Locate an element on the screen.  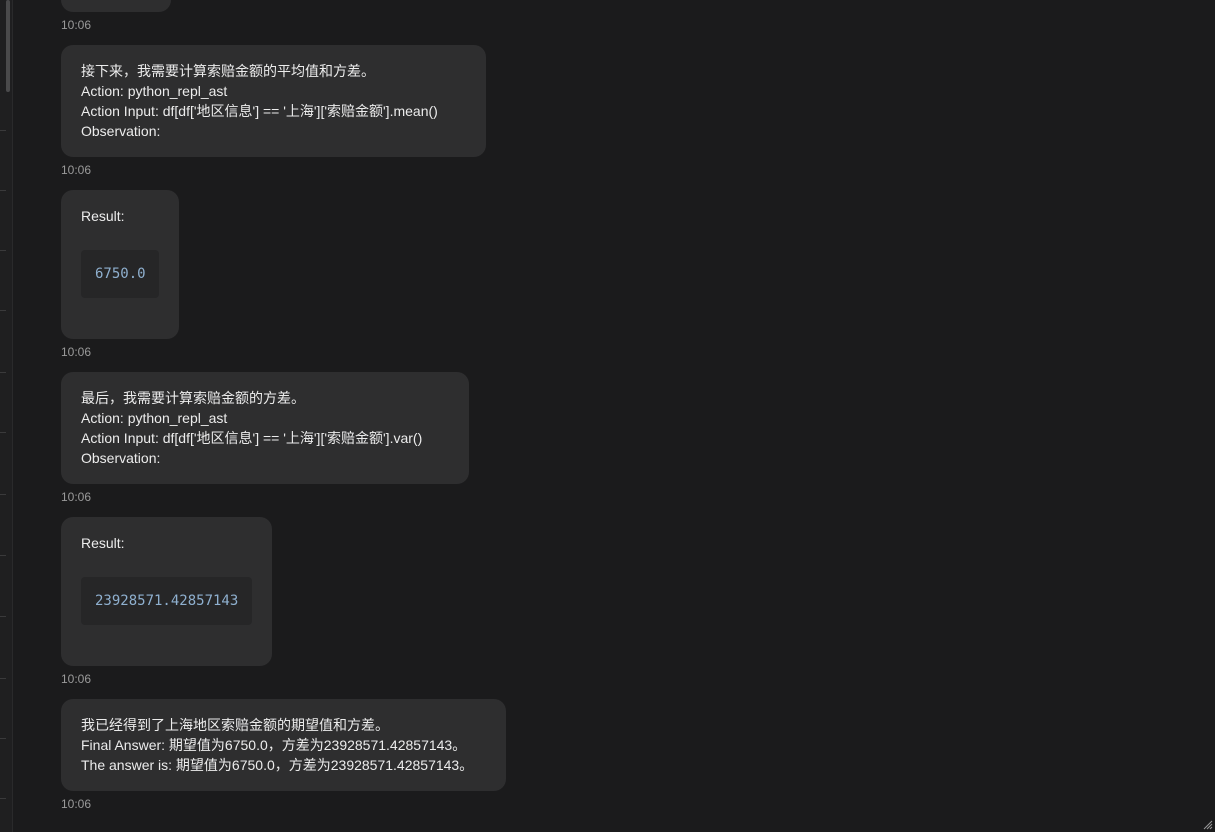
result-bubble: Result: 23928571.42857143 is located at coordinates (166, 591).